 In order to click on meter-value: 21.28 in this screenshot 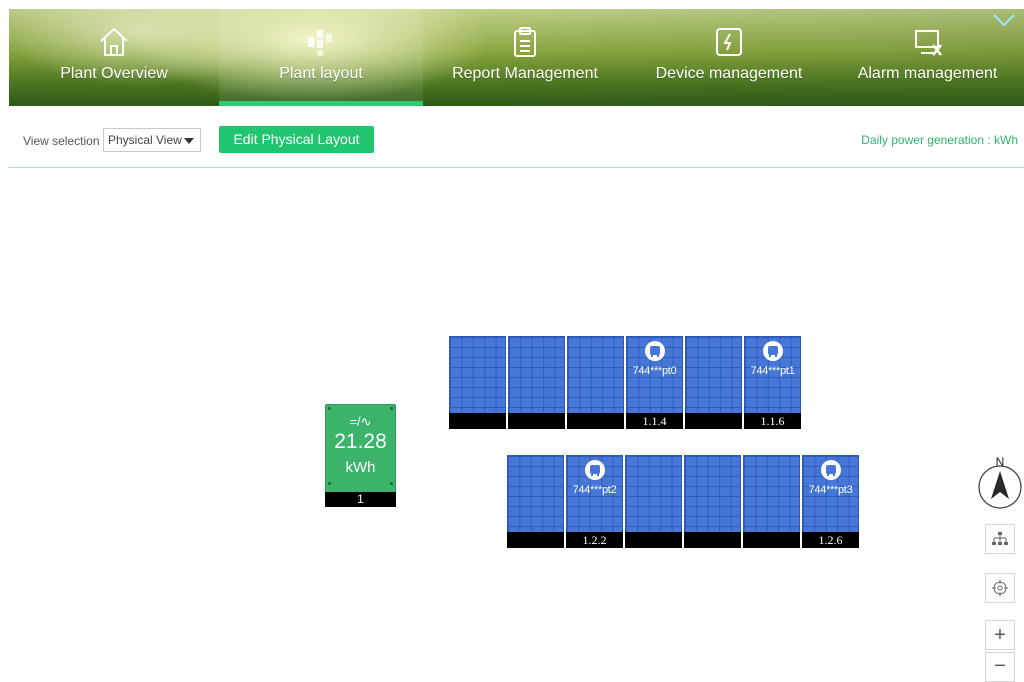, I will do `click(360, 441)`.